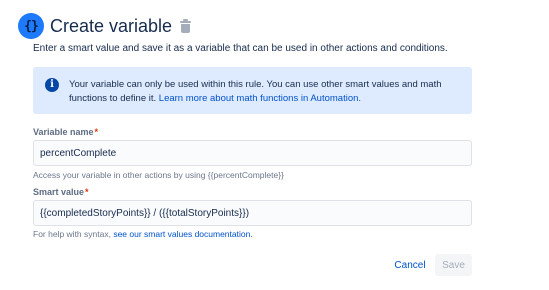 The image size is (549, 290). What do you see at coordinates (61, 192) in the screenshot?
I see `smart-value-label: Smart value*` at bounding box center [61, 192].